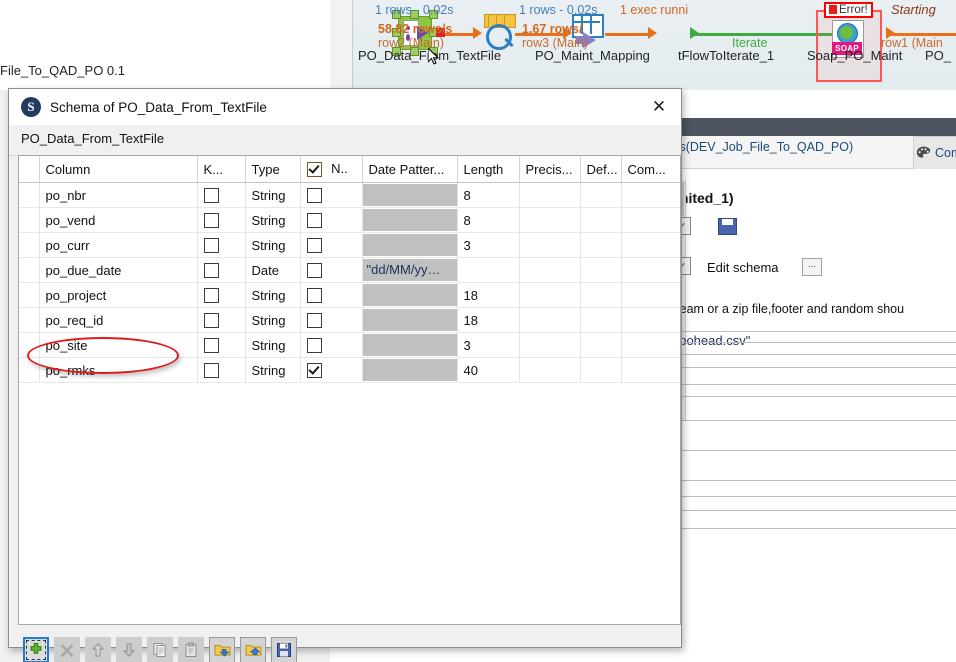 The width and height of the screenshot is (956, 662). Describe the element at coordinates (118, 169) in the screenshot. I see `header-column: Column` at that location.